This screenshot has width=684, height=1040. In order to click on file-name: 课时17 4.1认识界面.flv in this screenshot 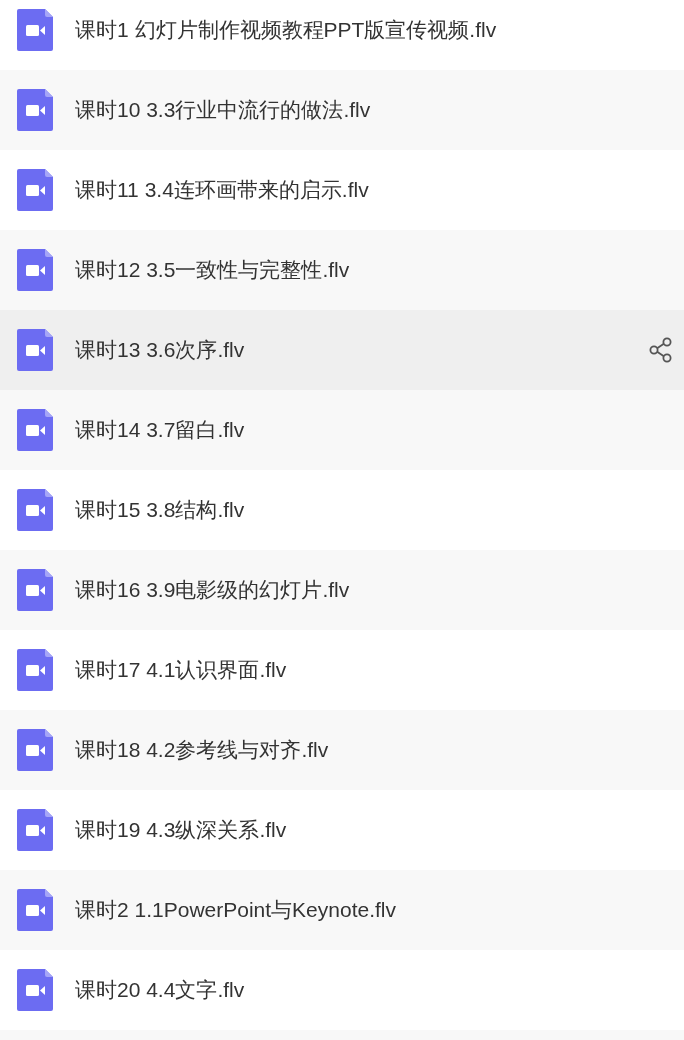, I will do `click(181, 670)`.